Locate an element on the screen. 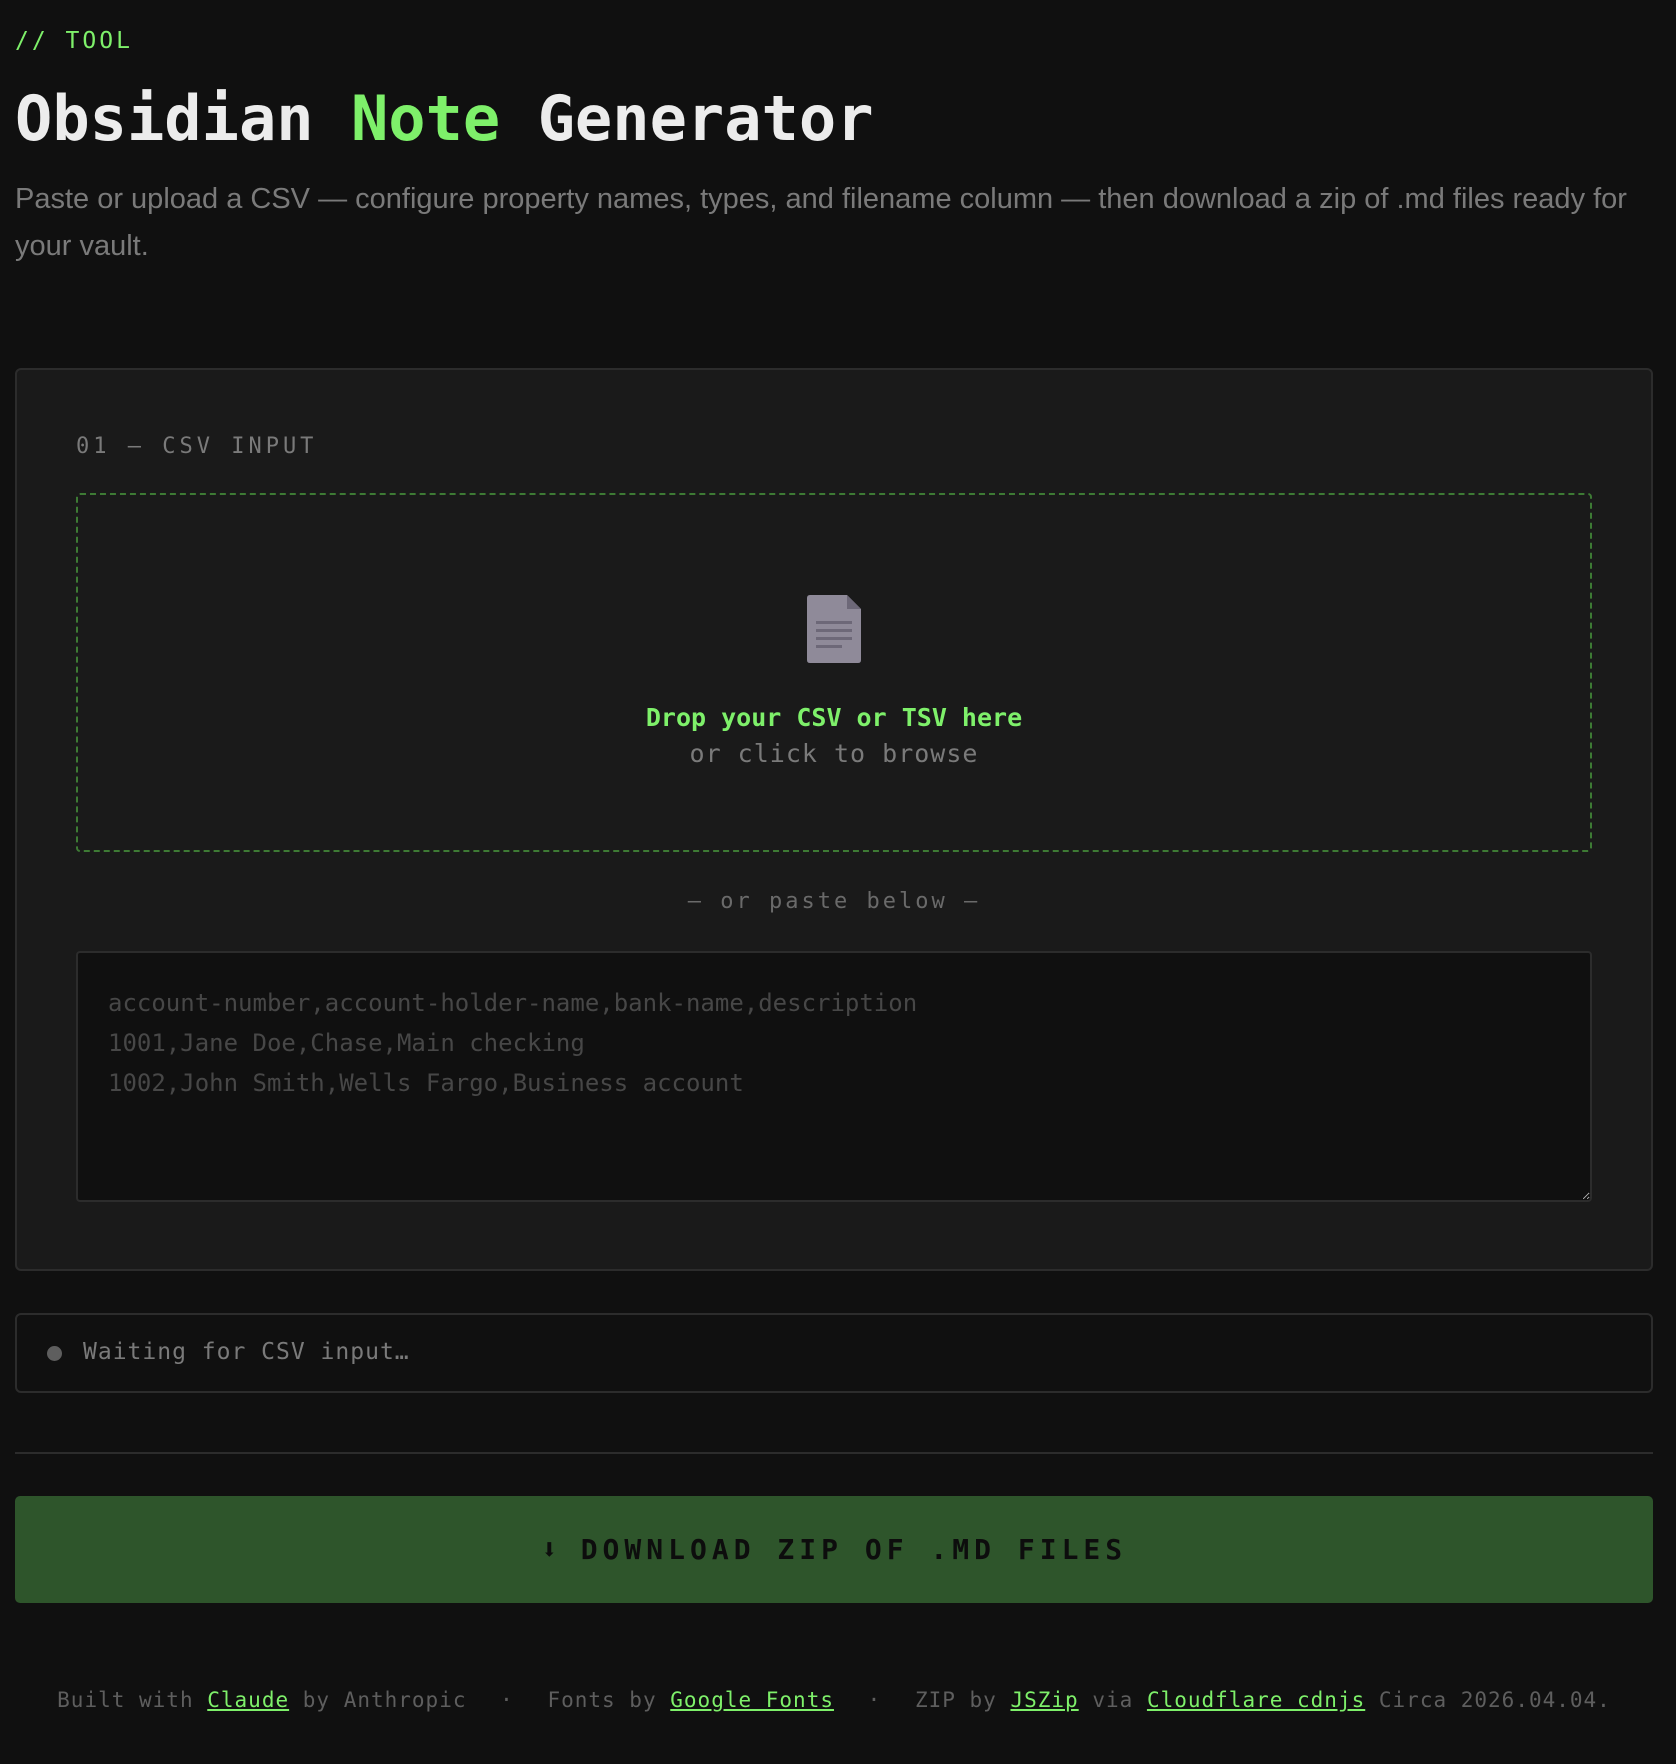  section-label: 01 — CSV INPUT is located at coordinates (197, 446).